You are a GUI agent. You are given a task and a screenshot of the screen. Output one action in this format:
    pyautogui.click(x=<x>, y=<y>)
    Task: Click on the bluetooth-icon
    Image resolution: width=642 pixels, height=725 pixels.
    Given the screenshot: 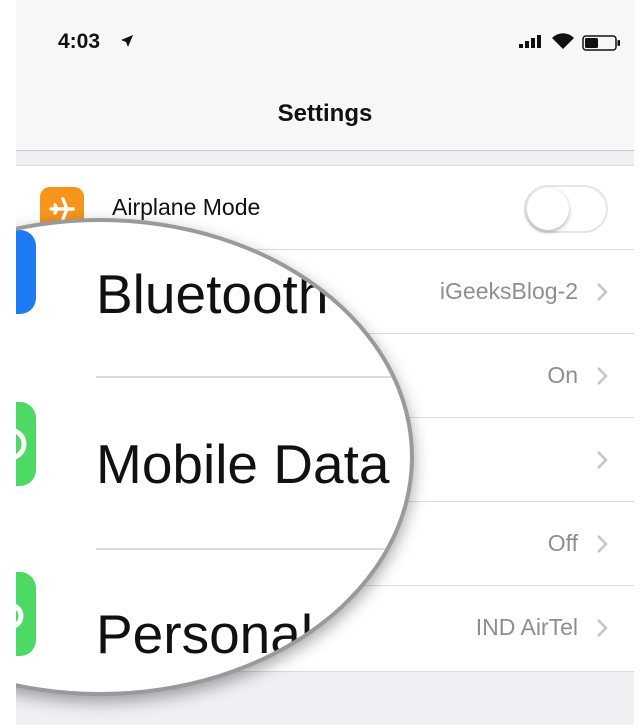 What is the action you would take?
    pyautogui.click(x=26, y=272)
    